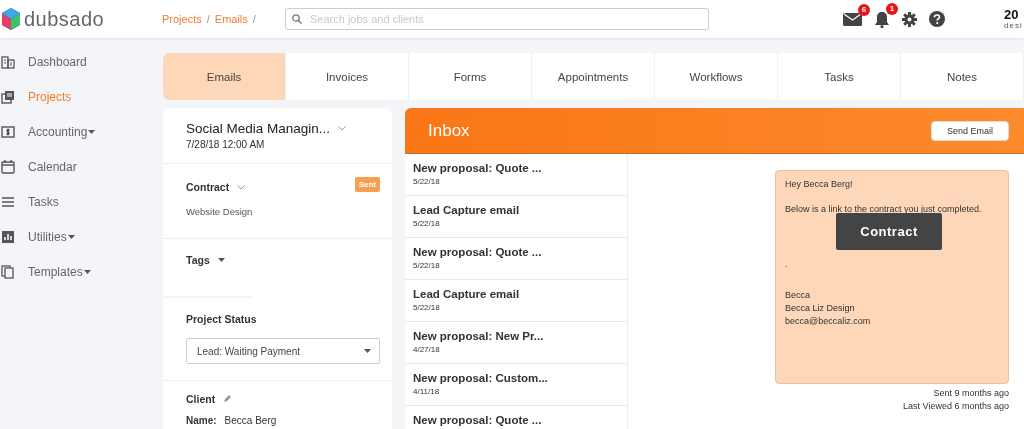 The image size is (1024, 429). Describe the element at coordinates (367, 184) in the screenshot. I see `status-badge: Sent` at that location.